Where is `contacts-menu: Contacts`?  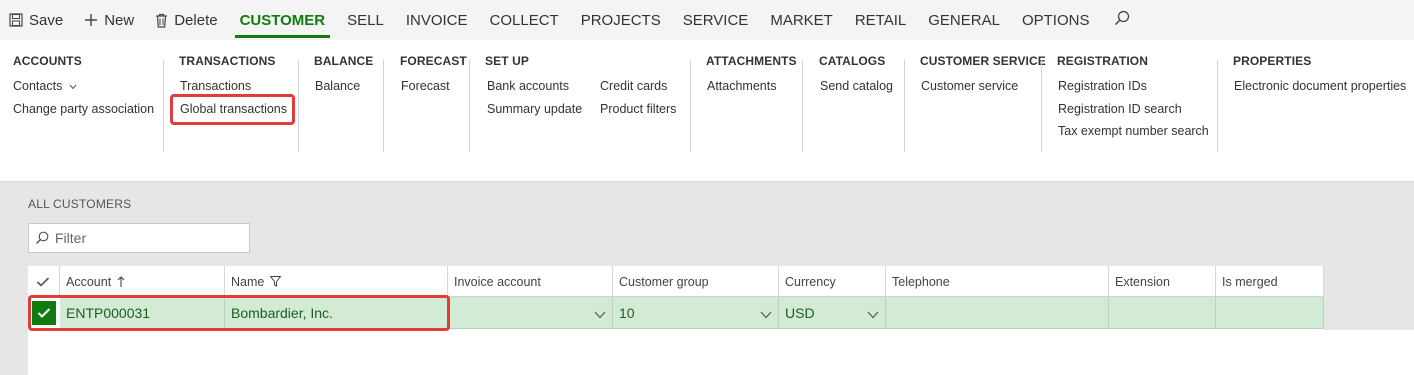 contacts-menu: Contacts is located at coordinates (45, 86).